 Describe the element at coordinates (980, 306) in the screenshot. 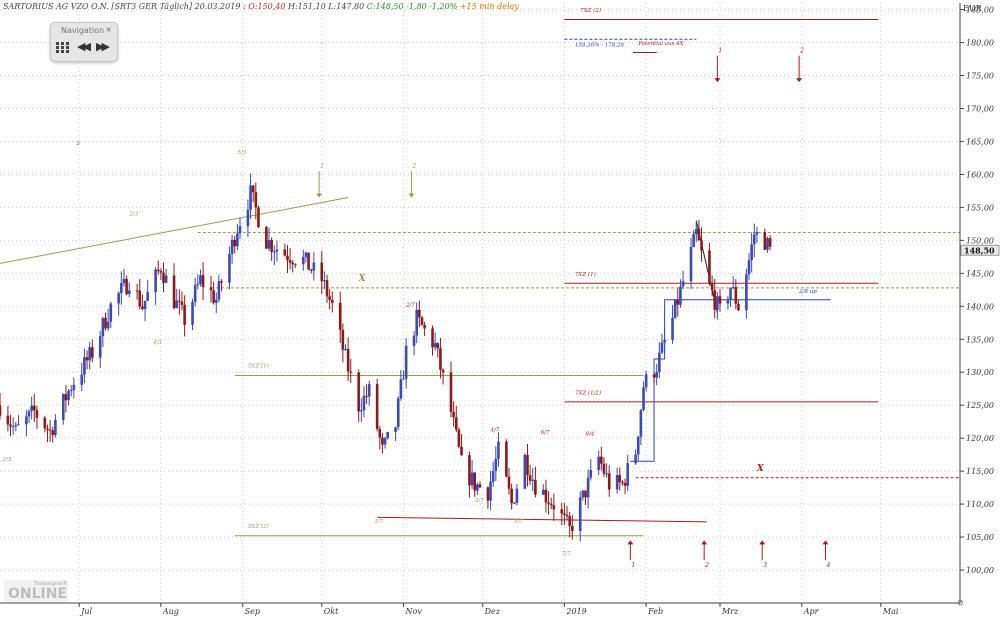

I see `y-tick-label: 140,00` at that location.